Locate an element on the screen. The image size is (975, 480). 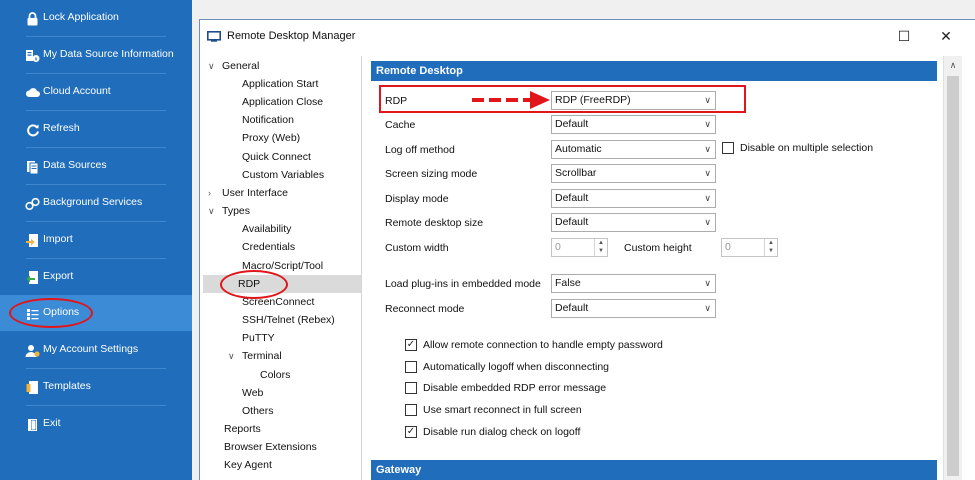
panel-scrollbar: ∧ is located at coordinates (952, 268).